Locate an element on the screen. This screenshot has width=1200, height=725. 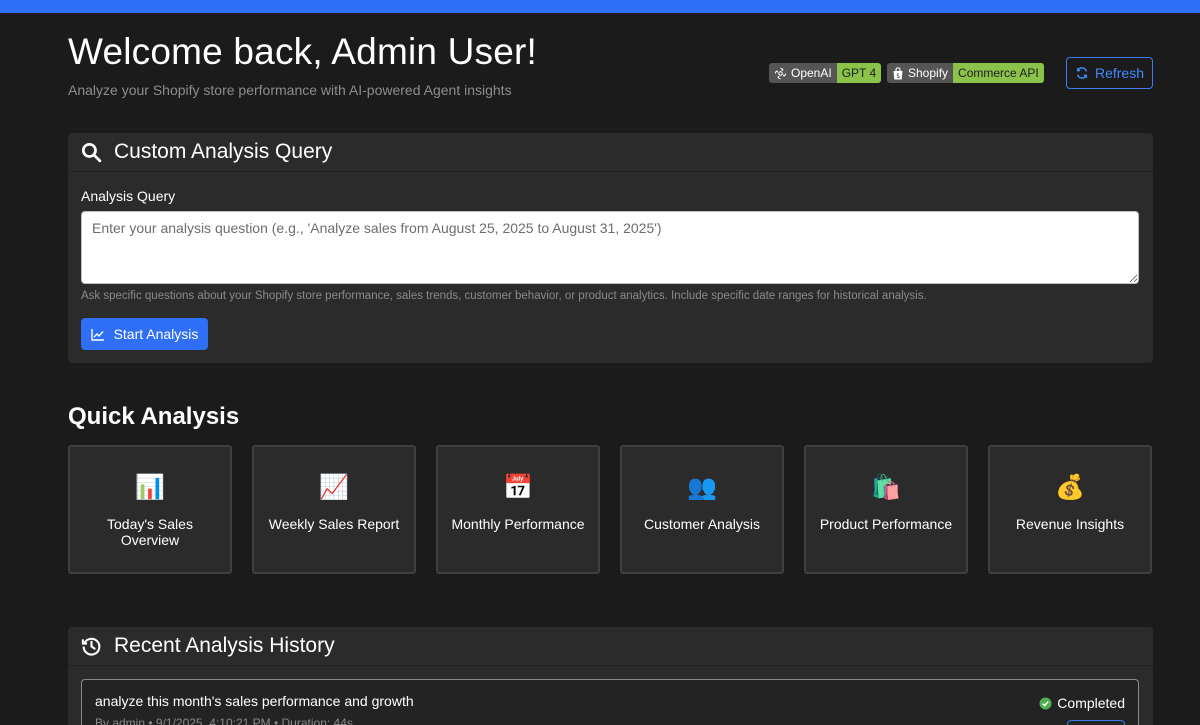
panel-title: Recent Analysis History is located at coordinates (224, 645).